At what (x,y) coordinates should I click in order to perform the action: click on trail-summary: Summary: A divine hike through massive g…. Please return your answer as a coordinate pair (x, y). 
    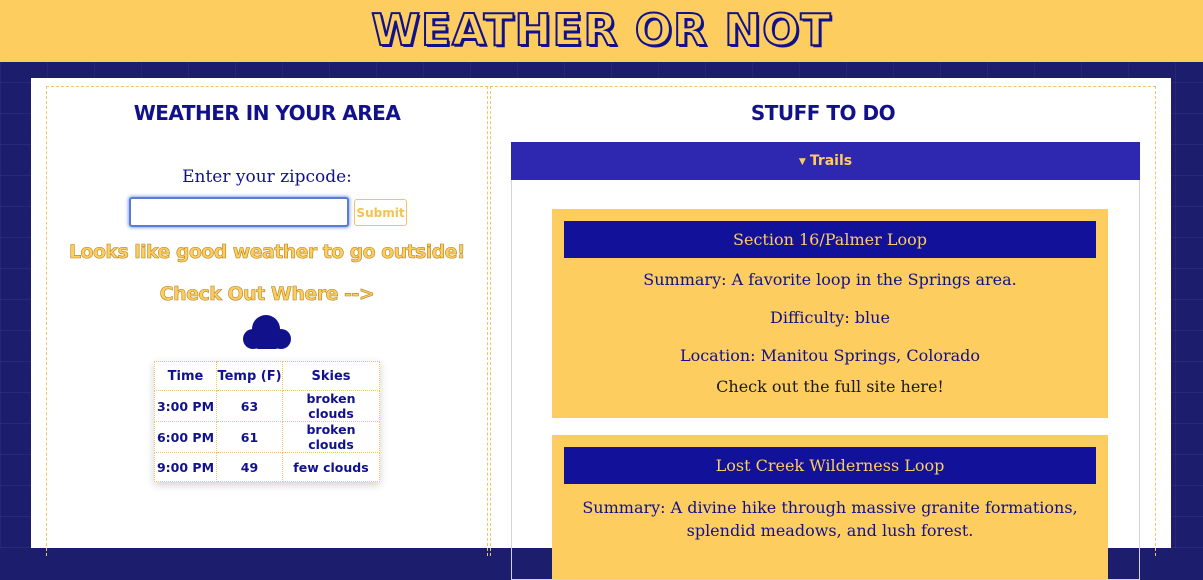
    Looking at the image, I should click on (830, 519).